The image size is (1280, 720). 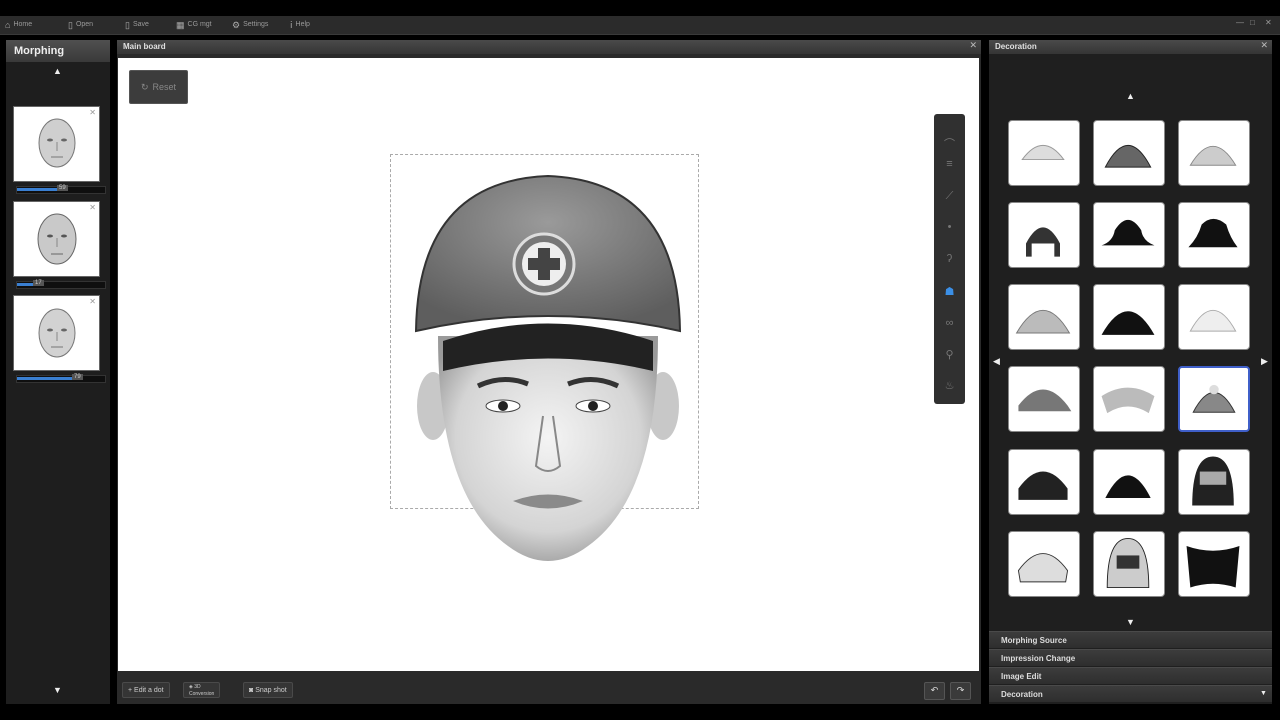 What do you see at coordinates (1128, 323) in the screenshot?
I see `black-fur-hat-icon` at bounding box center [1128, 323].